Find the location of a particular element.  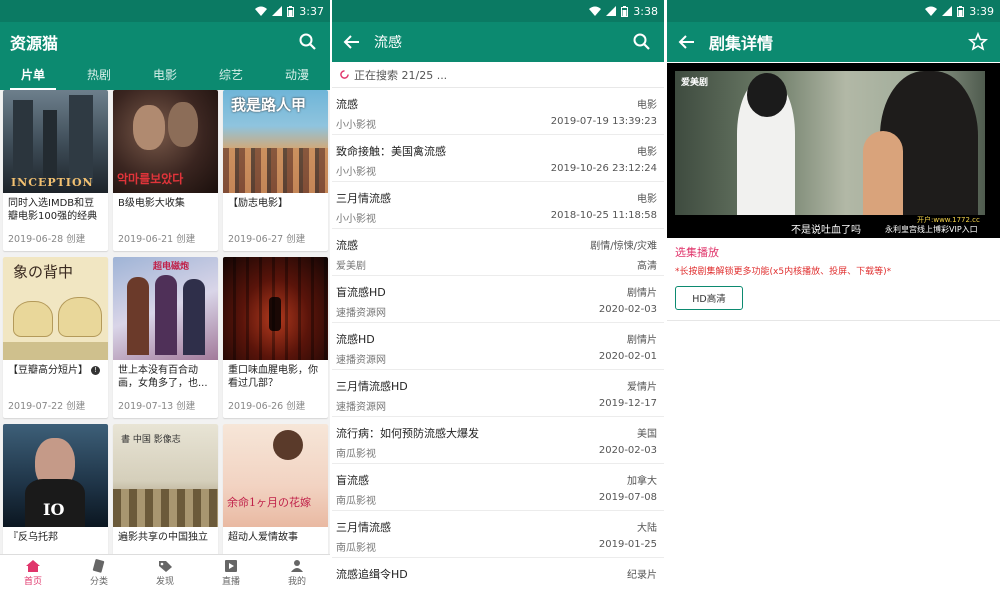

list-item: 流感追缉令HD 纪录片 is located at coordinates (498, 574).